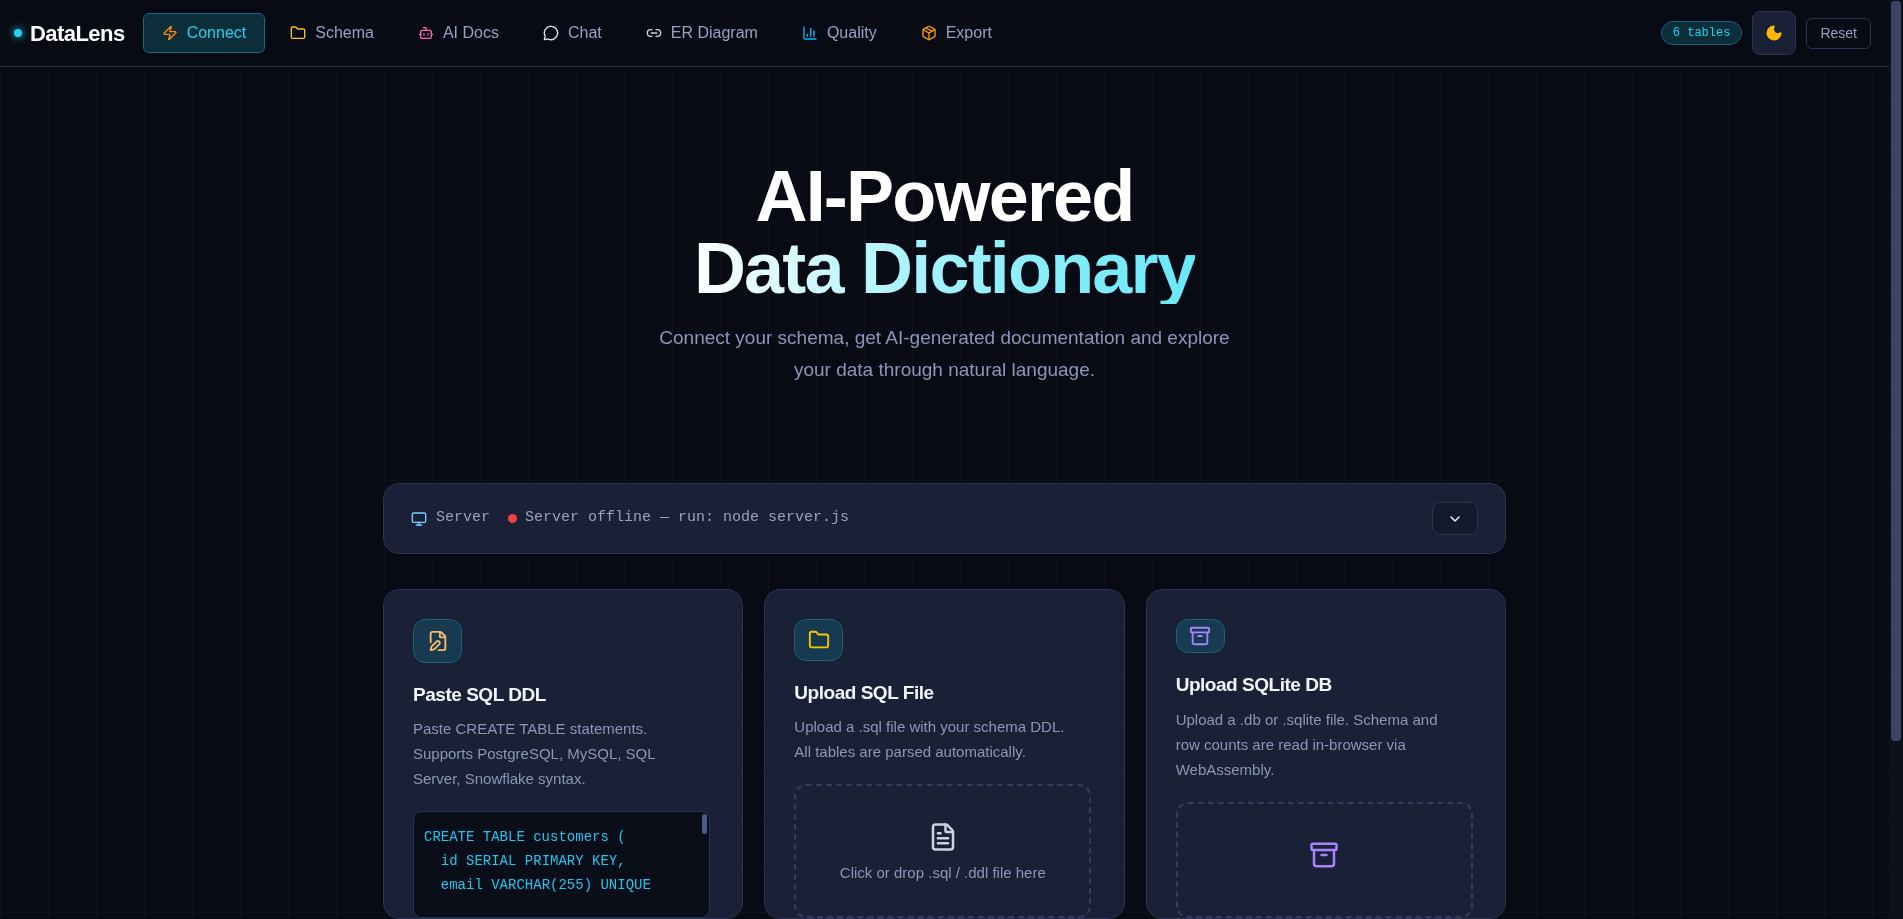 This screenshot has width=1903, height=919. I want to click on hero-subtitle: your data through natural language., so click(944, 370).